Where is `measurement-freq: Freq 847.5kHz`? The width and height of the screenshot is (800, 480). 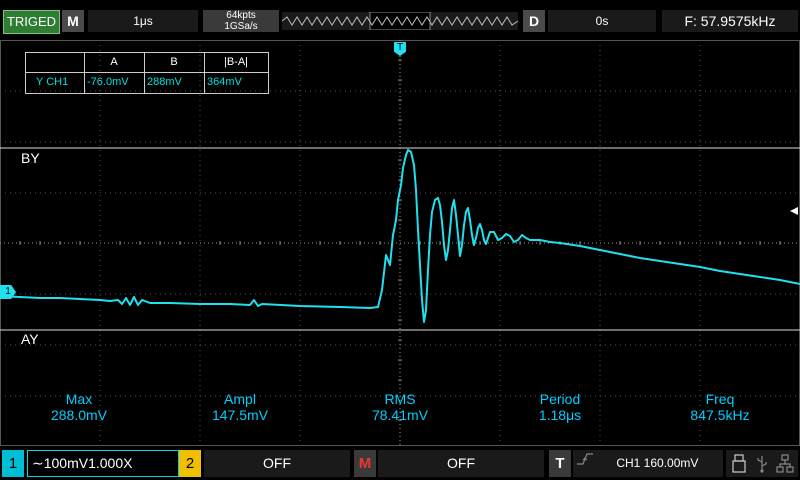
measurement-freq: Freq 847.5kHz is located at coordinates (720, 407).